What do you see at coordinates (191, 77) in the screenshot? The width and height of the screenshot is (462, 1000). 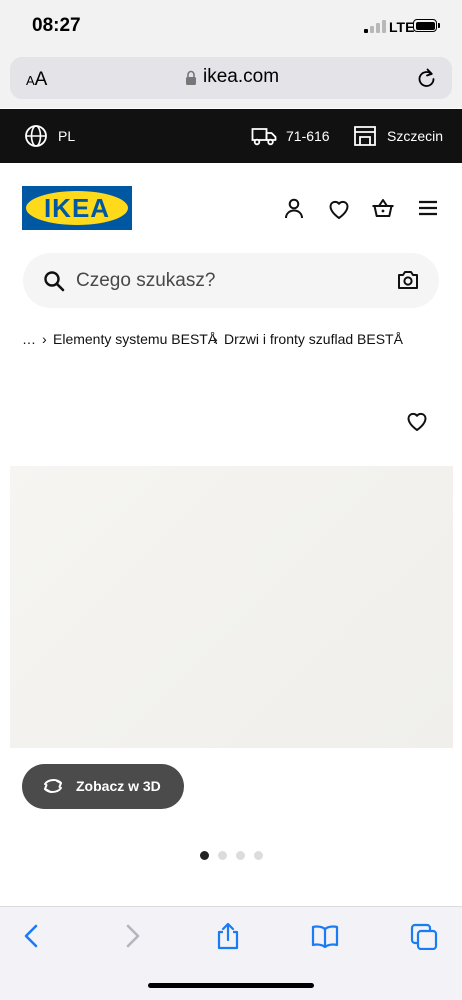 I see `lock-icon` at bounding box center [191, 77].